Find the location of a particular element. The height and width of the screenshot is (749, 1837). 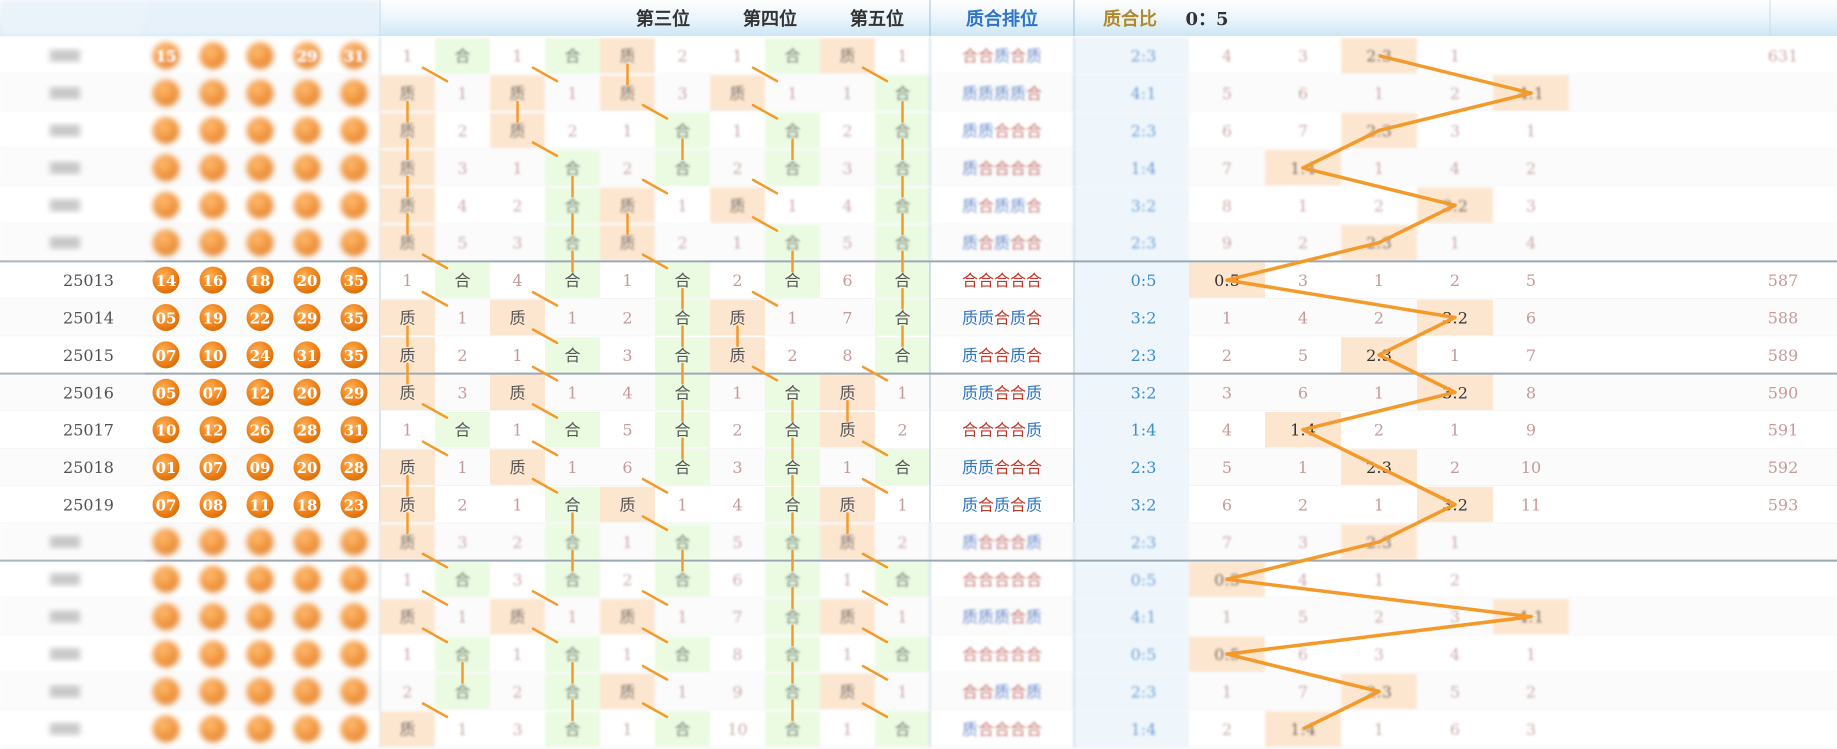

lottery-ball: 12 is located at coordinates (260, 392).